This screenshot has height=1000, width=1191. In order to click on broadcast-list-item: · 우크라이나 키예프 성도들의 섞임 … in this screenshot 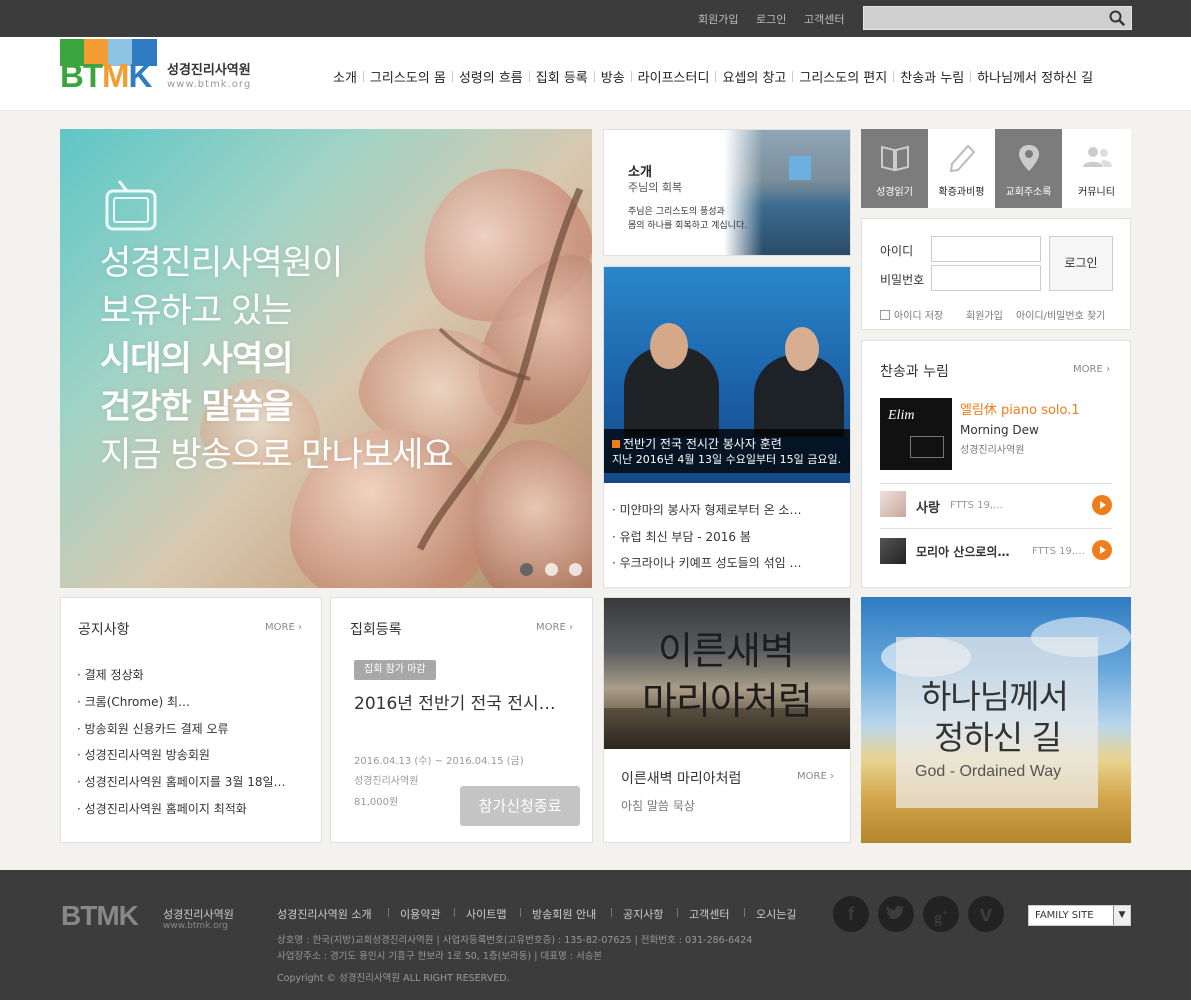, I will do `click(706, 562)`.